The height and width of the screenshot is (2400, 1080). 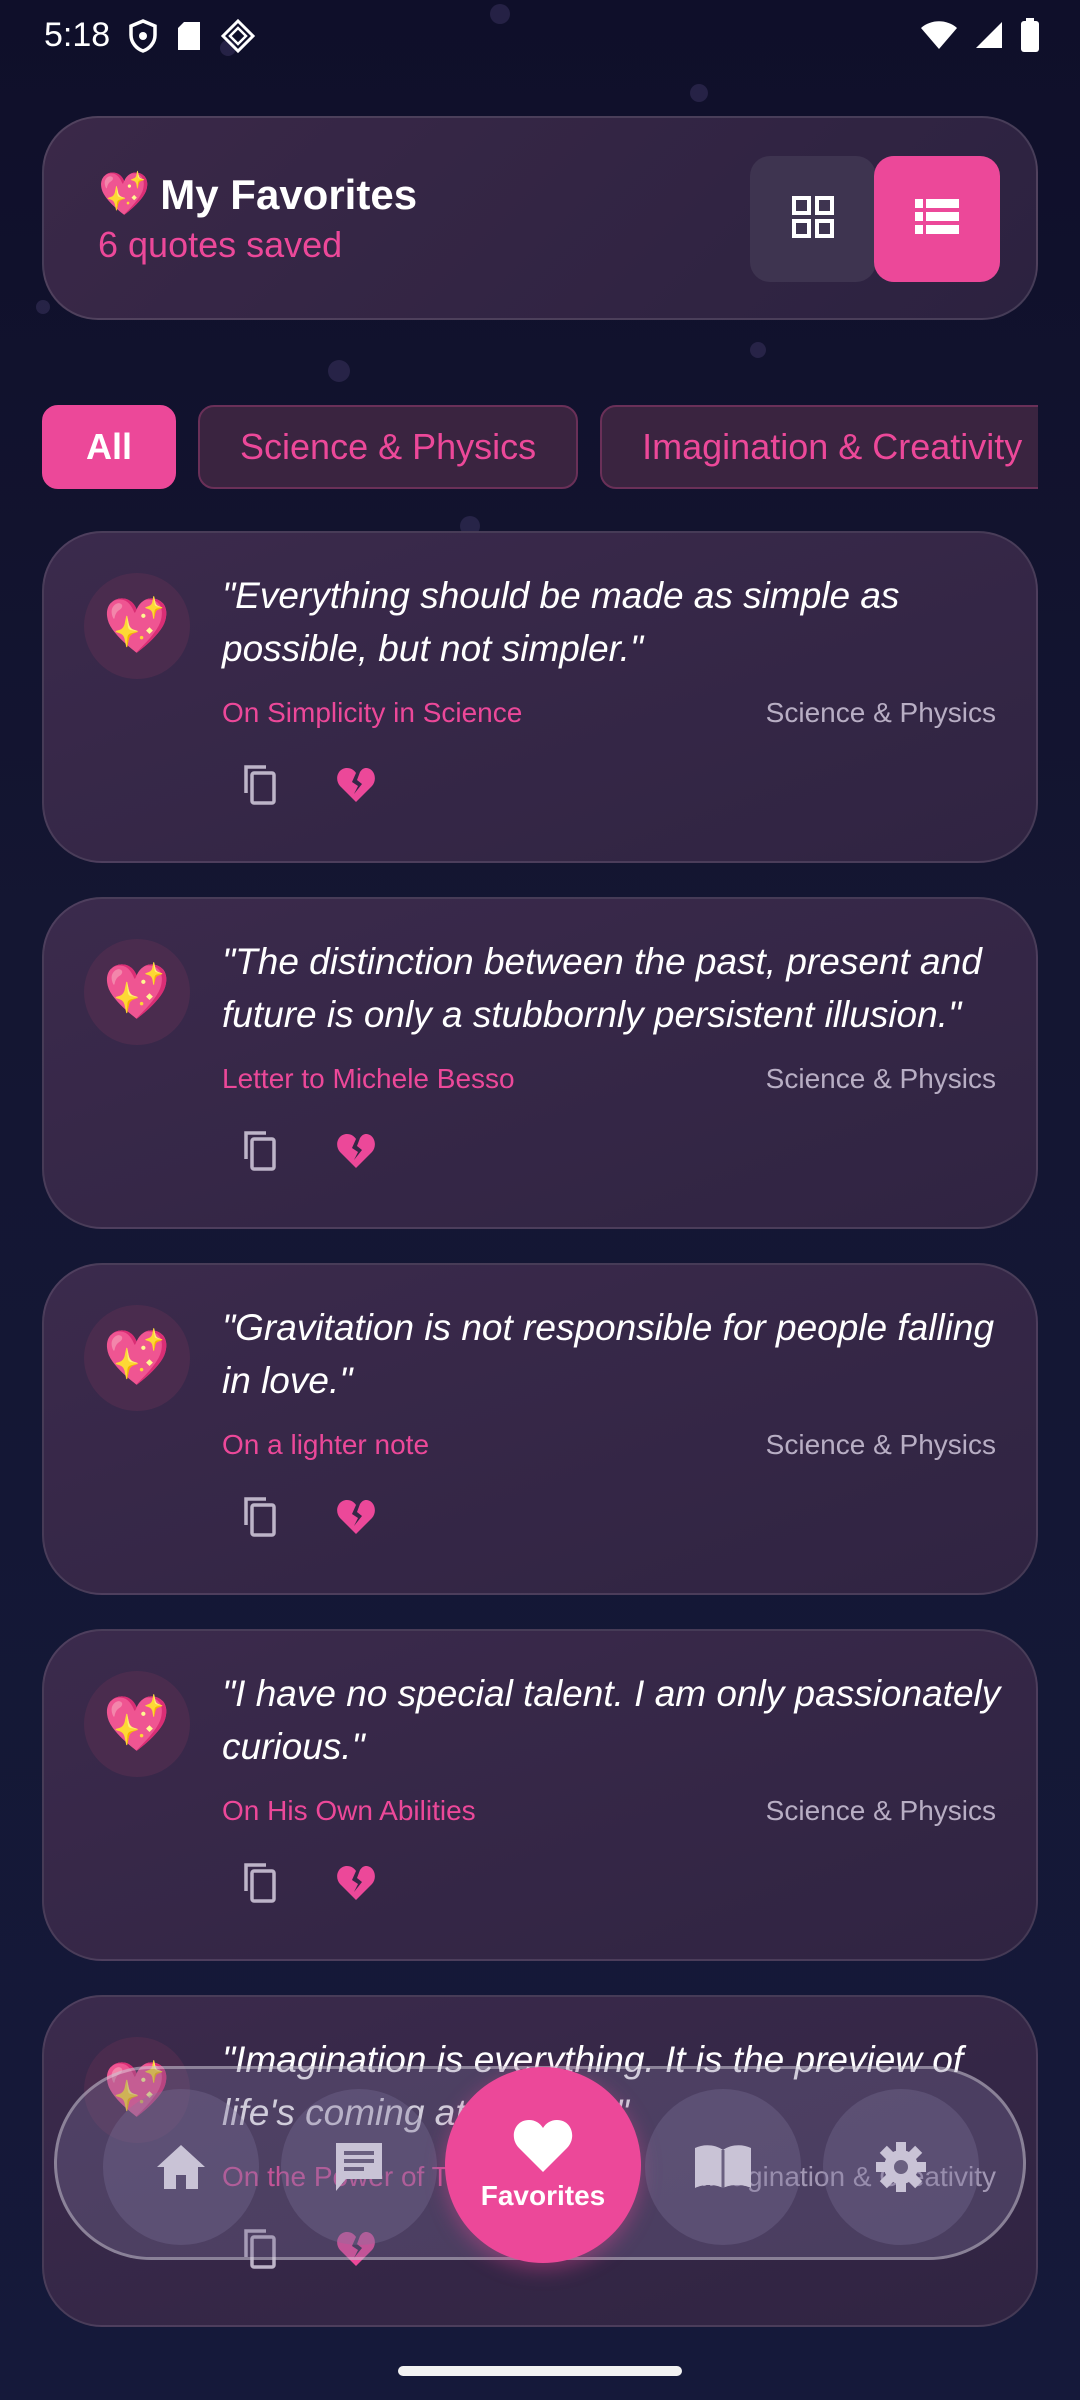 I want to click on chip-all: All, so click(x=109, y=447).